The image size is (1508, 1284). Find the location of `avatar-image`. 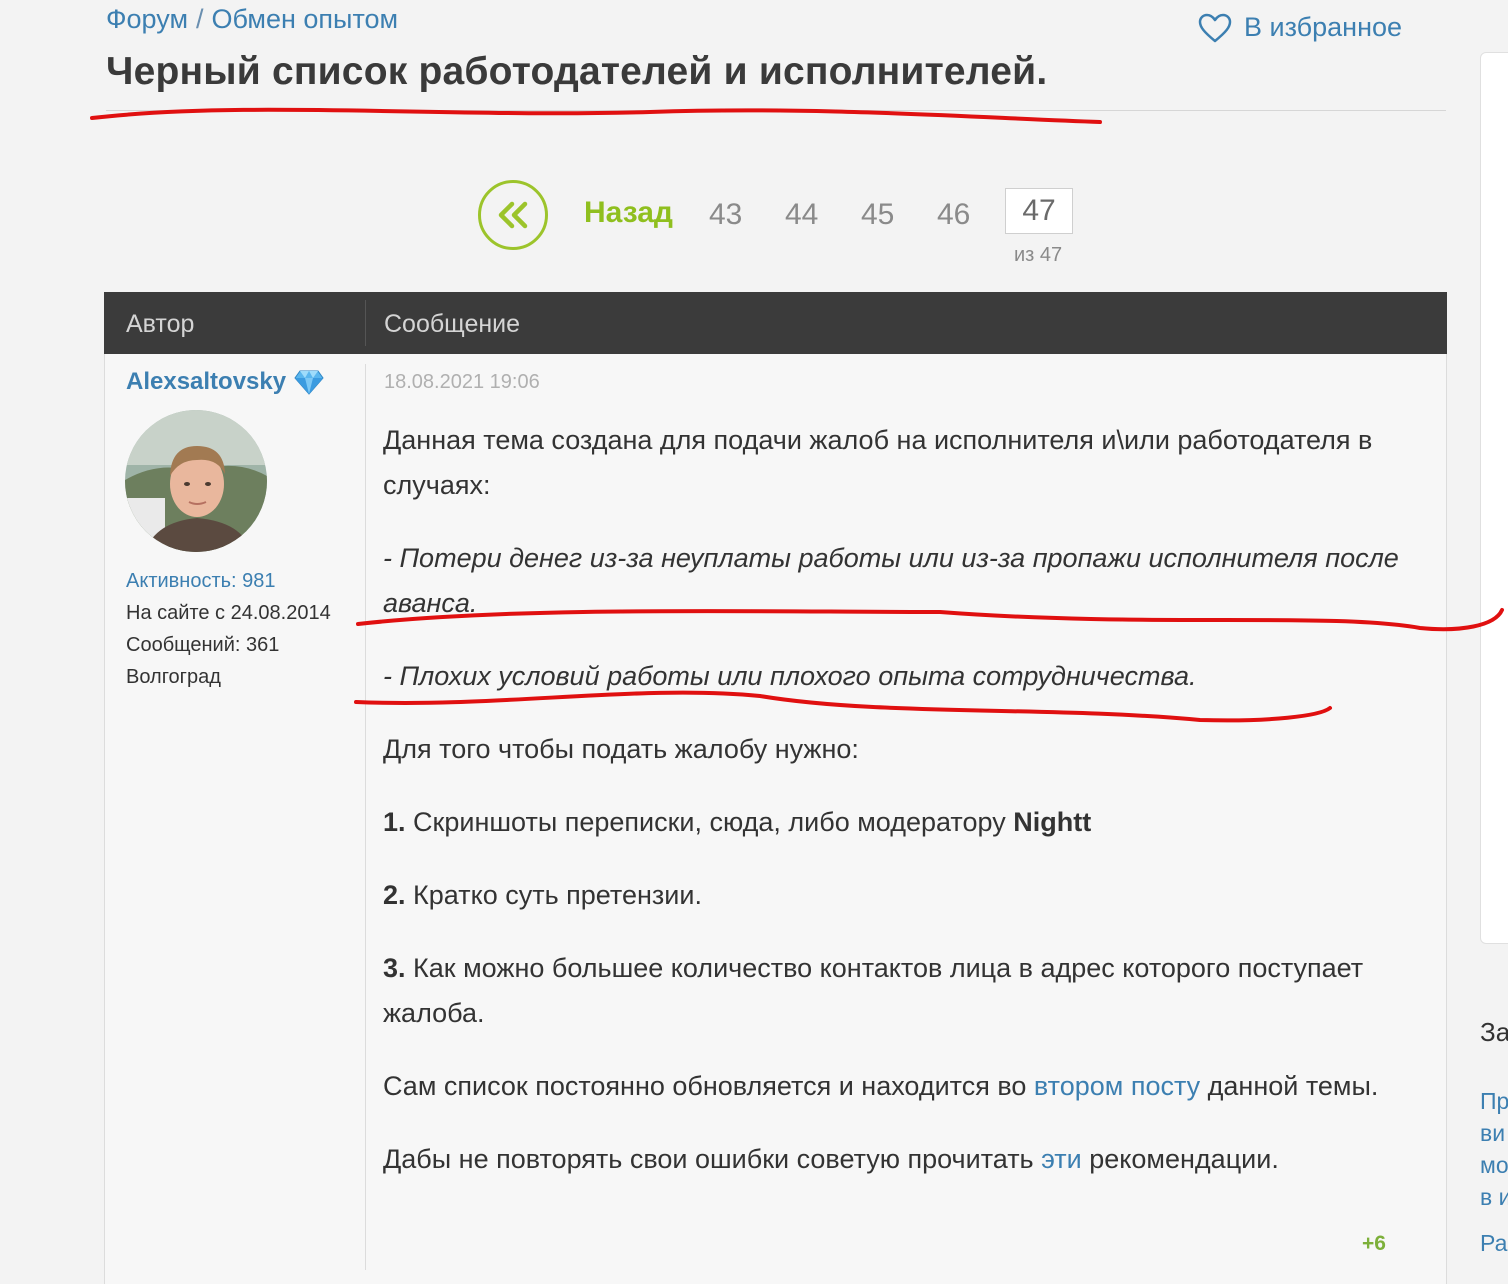

avatar-image is located at coordinates (196, 481).